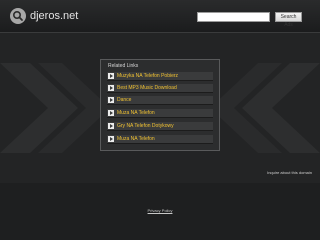  I want to click on header-bar: djeros.net Search Ads, so click(160, 16).